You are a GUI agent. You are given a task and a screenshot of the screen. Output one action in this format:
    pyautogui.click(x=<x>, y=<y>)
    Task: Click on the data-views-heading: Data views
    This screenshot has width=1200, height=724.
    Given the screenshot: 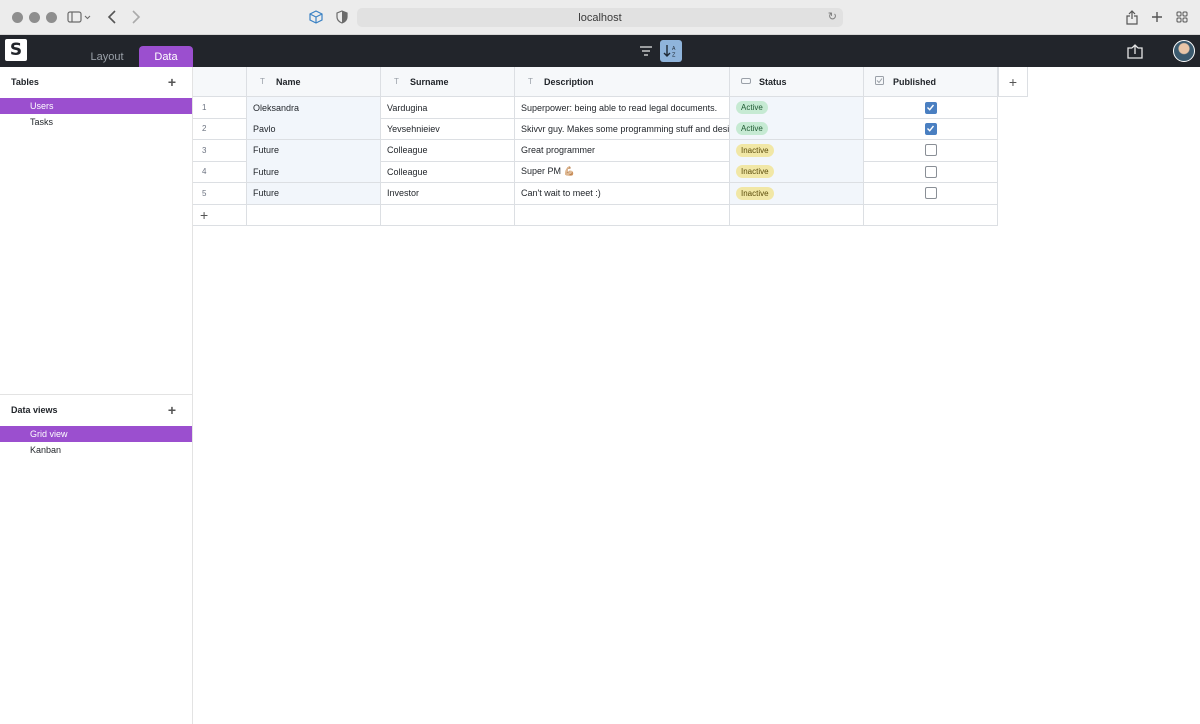 What is the action you would take?
    pyautogui.click(x=34, y=410)
    